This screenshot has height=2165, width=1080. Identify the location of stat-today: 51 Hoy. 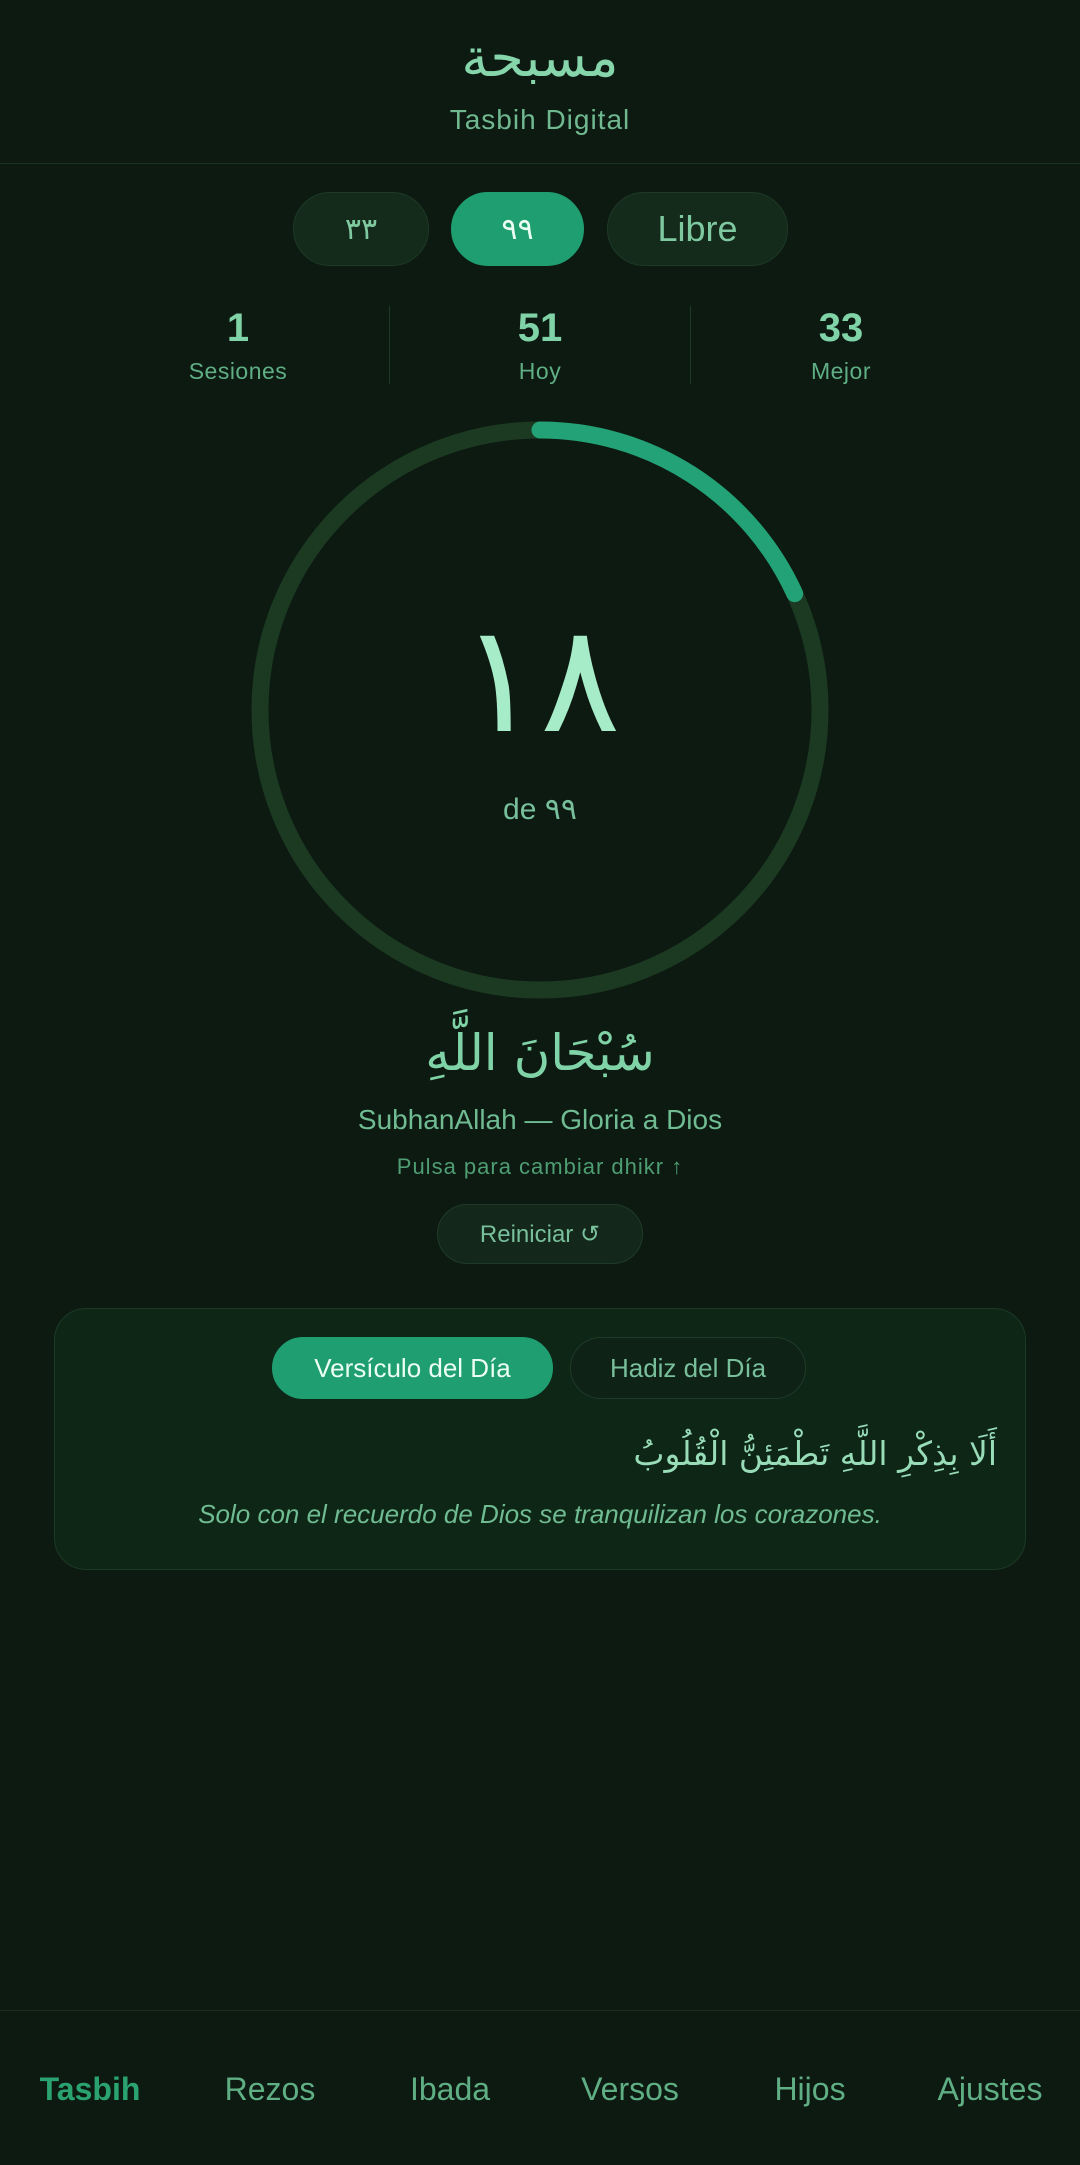
(540, 342).